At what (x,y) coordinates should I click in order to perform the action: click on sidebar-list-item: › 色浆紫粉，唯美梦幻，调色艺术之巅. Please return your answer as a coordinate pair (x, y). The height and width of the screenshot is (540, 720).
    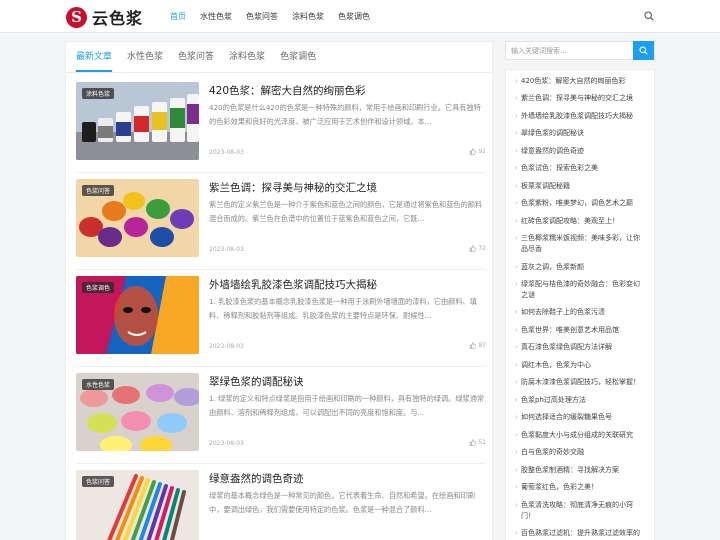
    Looking at the image, I should click on (580, 203).